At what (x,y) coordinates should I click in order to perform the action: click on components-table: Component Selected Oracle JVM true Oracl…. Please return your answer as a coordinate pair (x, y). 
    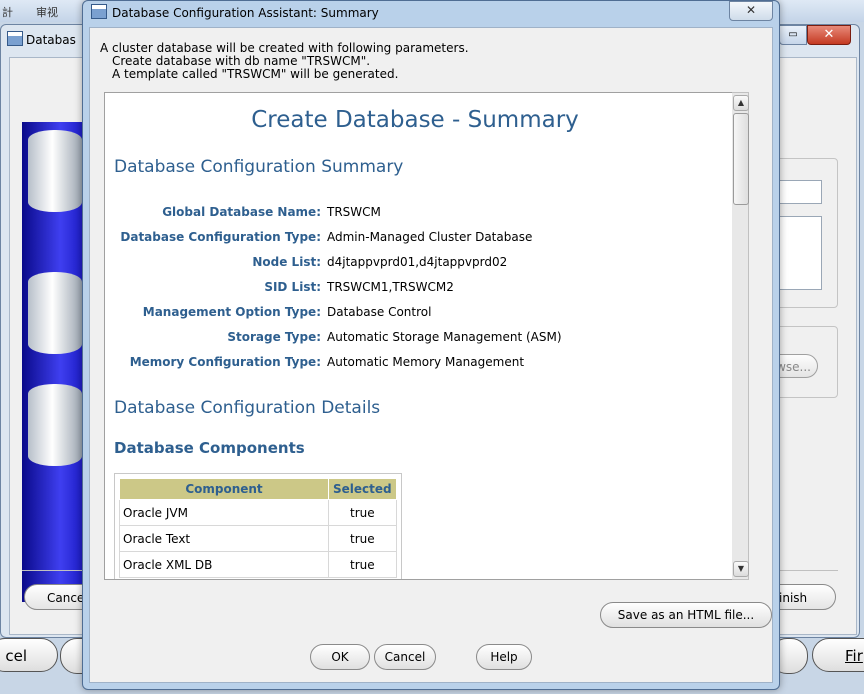
    Looking at the image, I should click on (258, 528).